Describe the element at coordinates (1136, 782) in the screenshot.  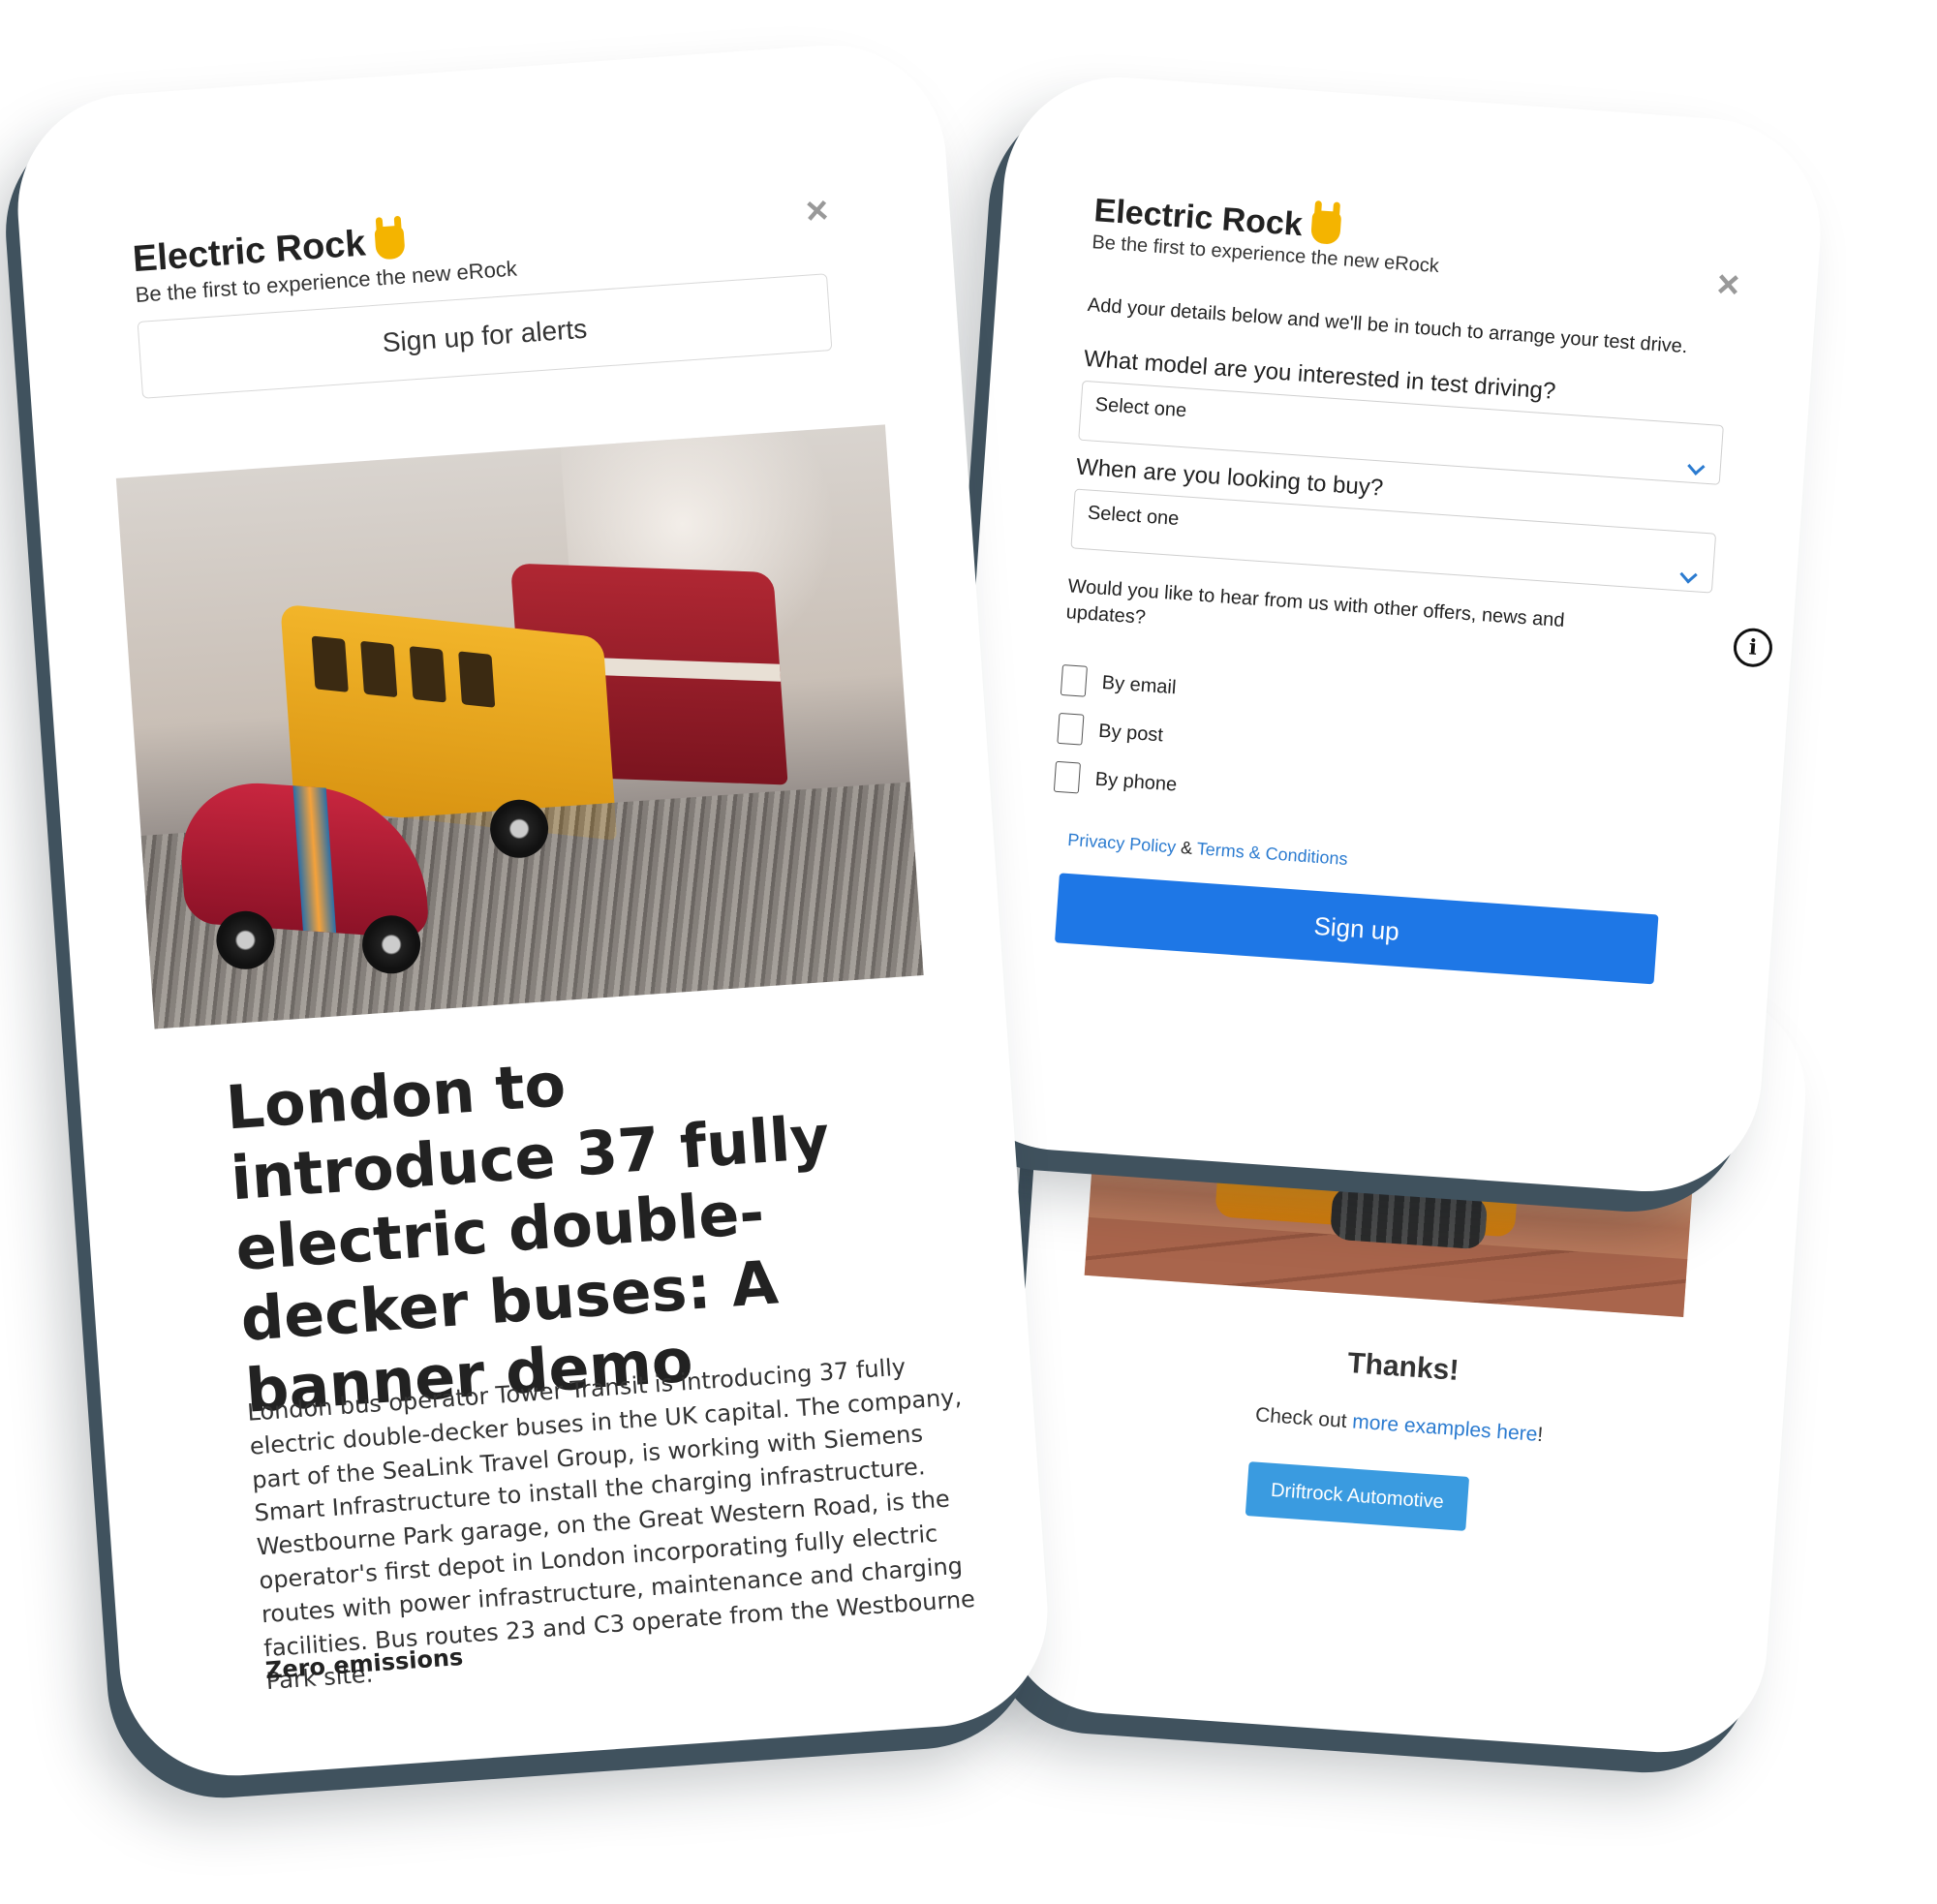
I see `checkbox-label: By phone` at that location.